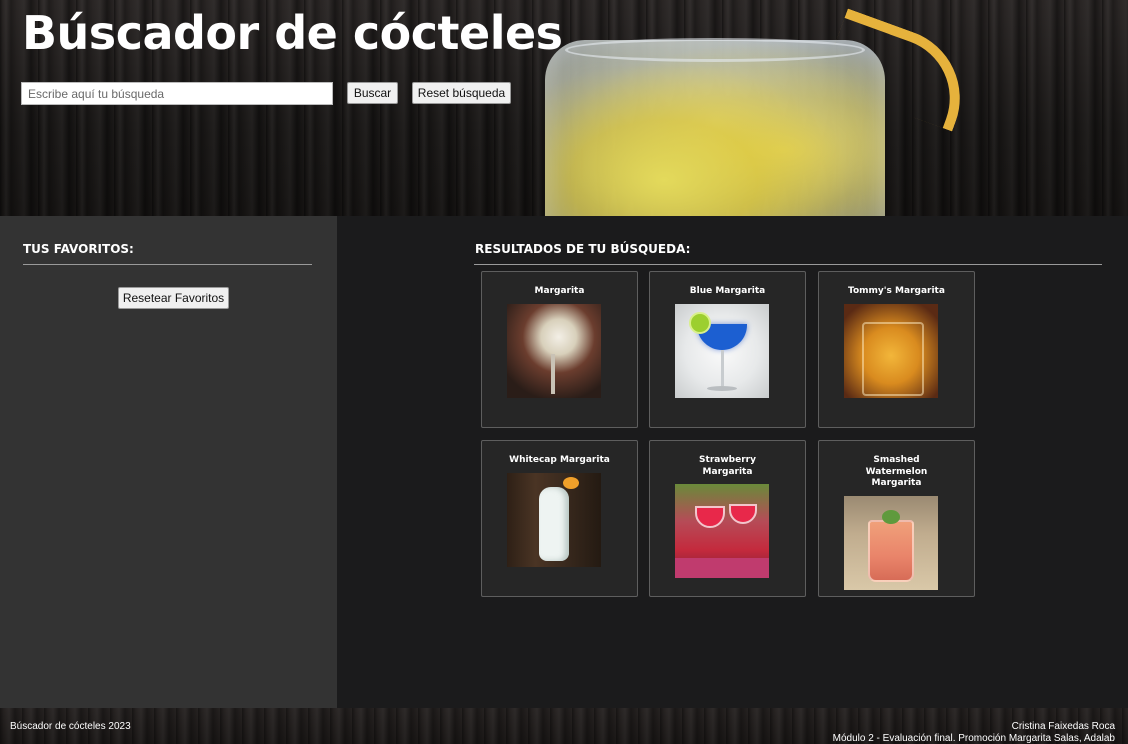 This screenshot has height=744, width=1128. What do you see at coordinates (173, 298) in the screenshot?
I see `reset-favorites-button: Resetear Favoritos` at bounding box center [173, 298].